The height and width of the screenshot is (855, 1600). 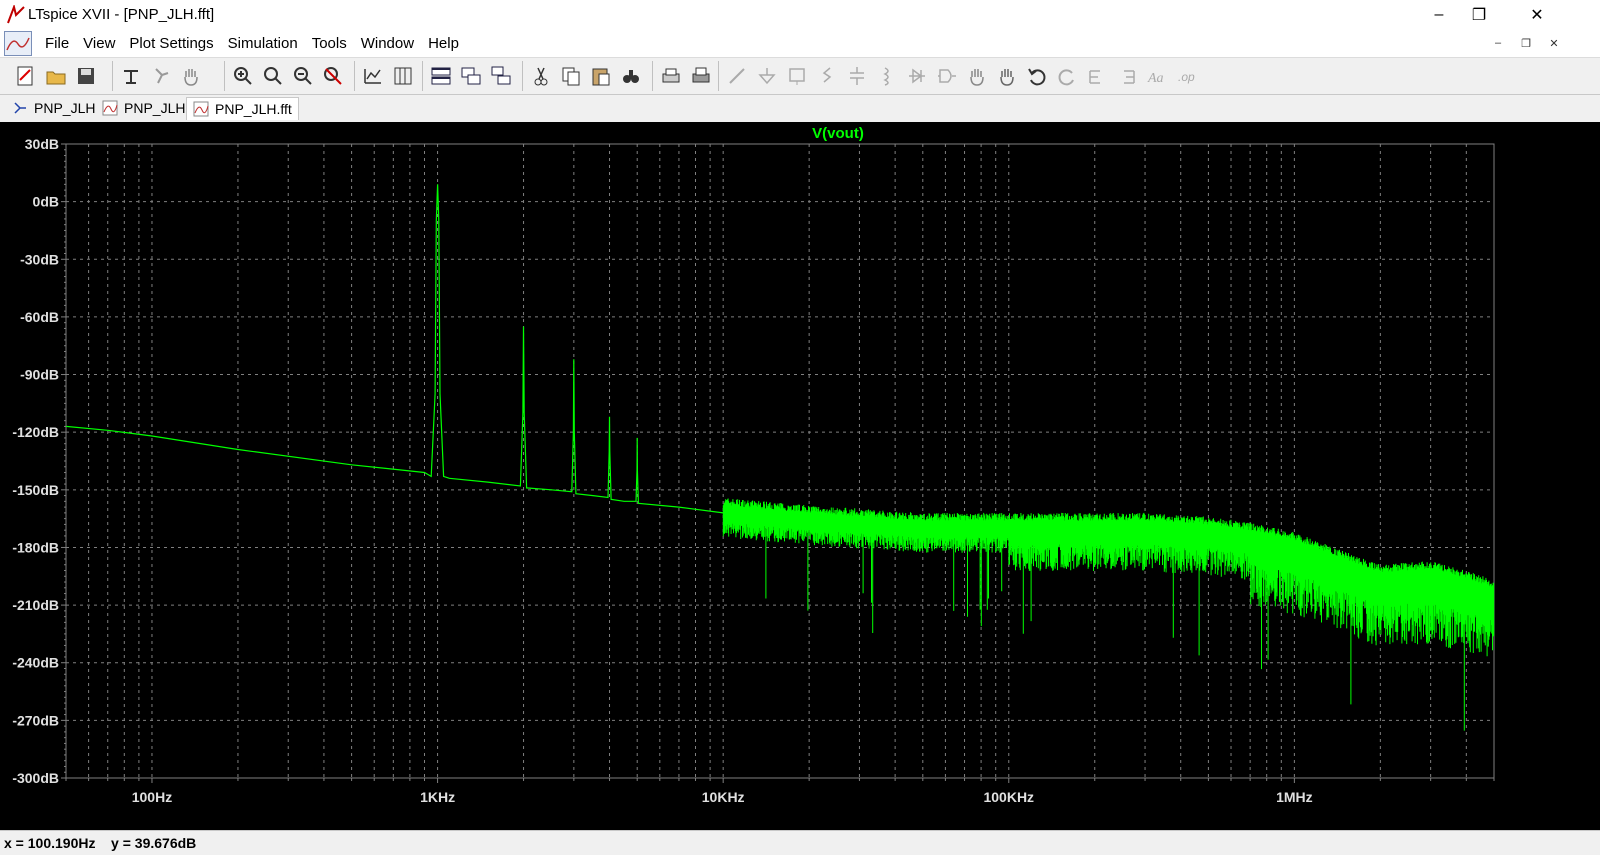 I want to click on y-tick-label: -30dB, so click(x=39, y=259).